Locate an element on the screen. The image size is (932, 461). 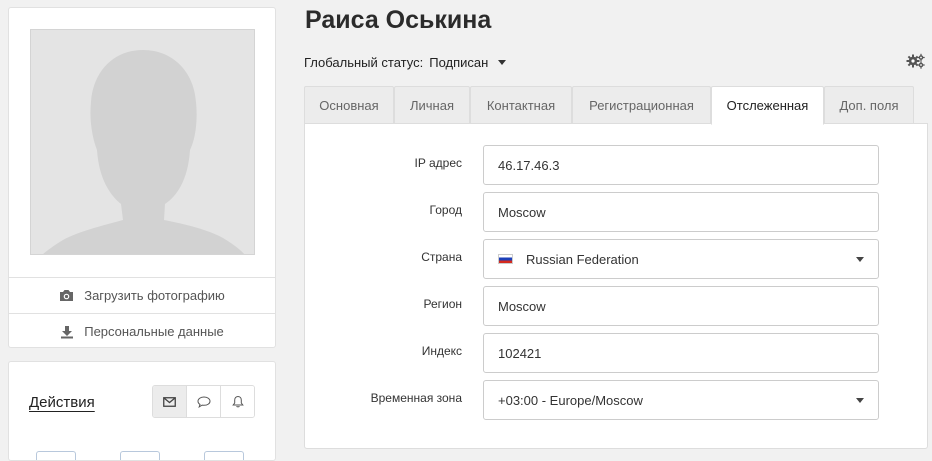
global-status-label: Глобальный статус: is located at coordinates (364, 62).